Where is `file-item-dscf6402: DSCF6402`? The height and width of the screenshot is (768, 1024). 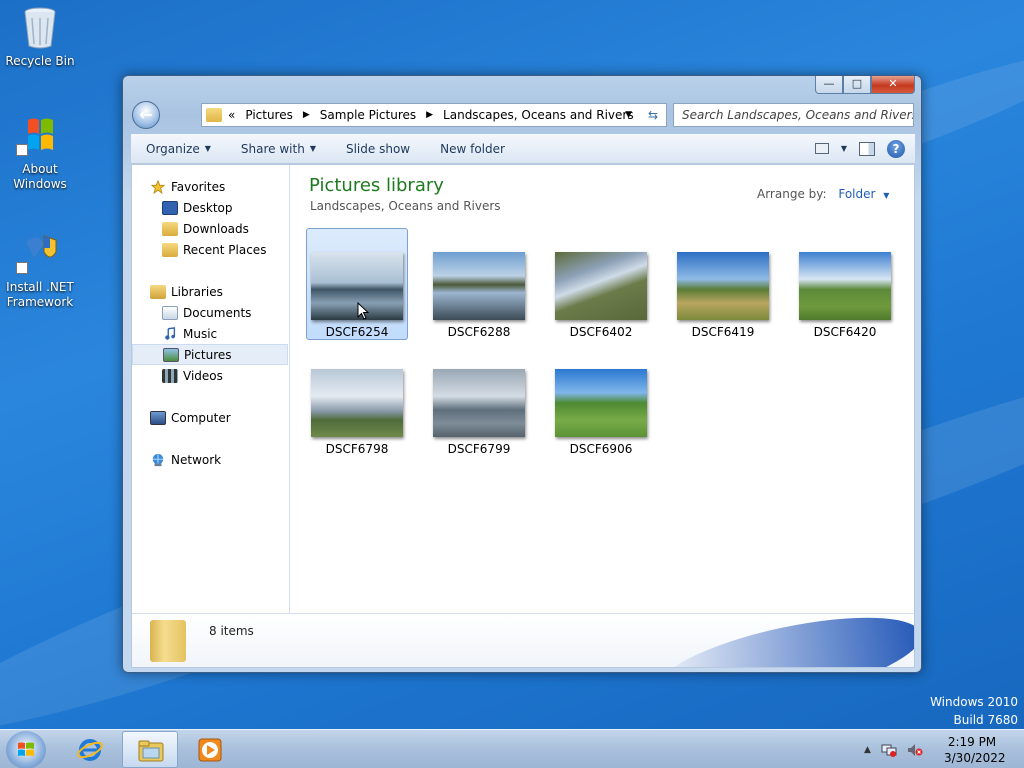
file-item-dscf6402: DSCF6402 is located at coordinates (601, 284).